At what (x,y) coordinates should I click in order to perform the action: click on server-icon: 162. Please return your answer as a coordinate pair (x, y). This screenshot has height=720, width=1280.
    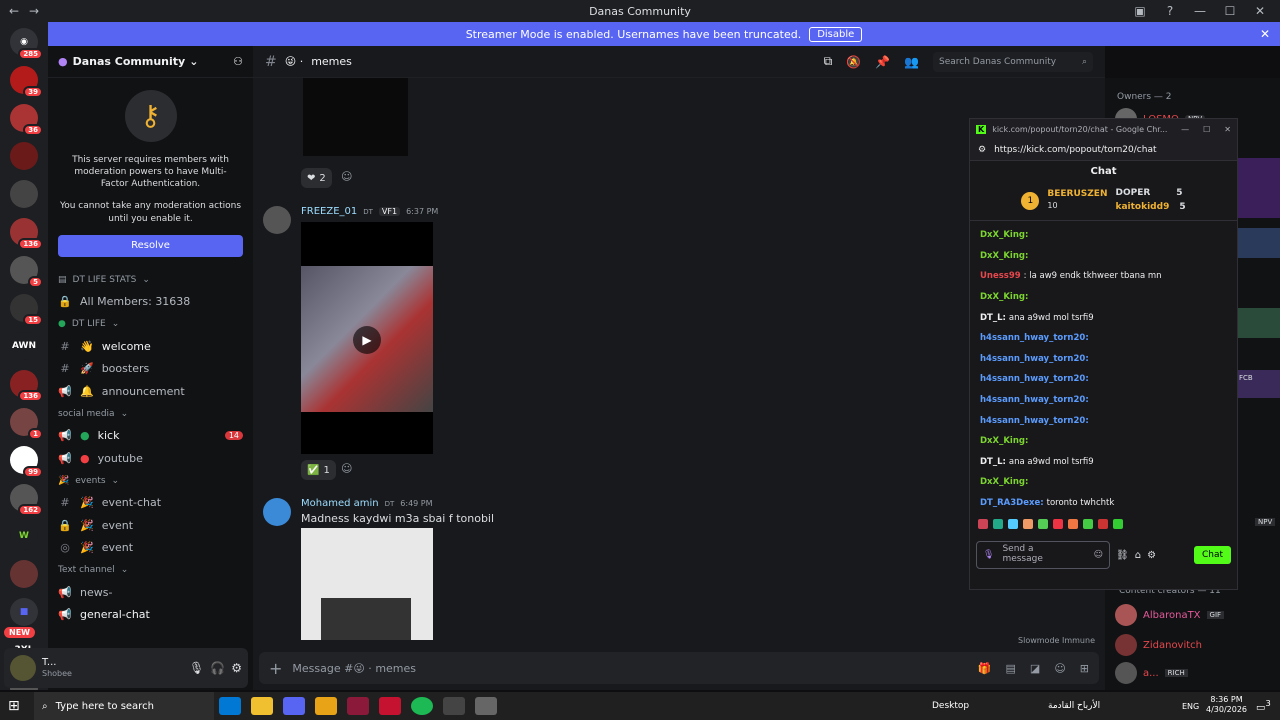
    Looking at the image, I should click on (26, 500).